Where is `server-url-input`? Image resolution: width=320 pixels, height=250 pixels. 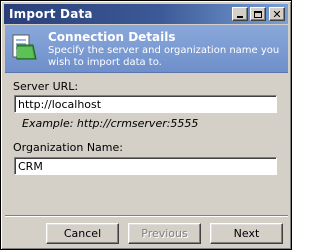
server-url-input is located at coordinates (145, 104).